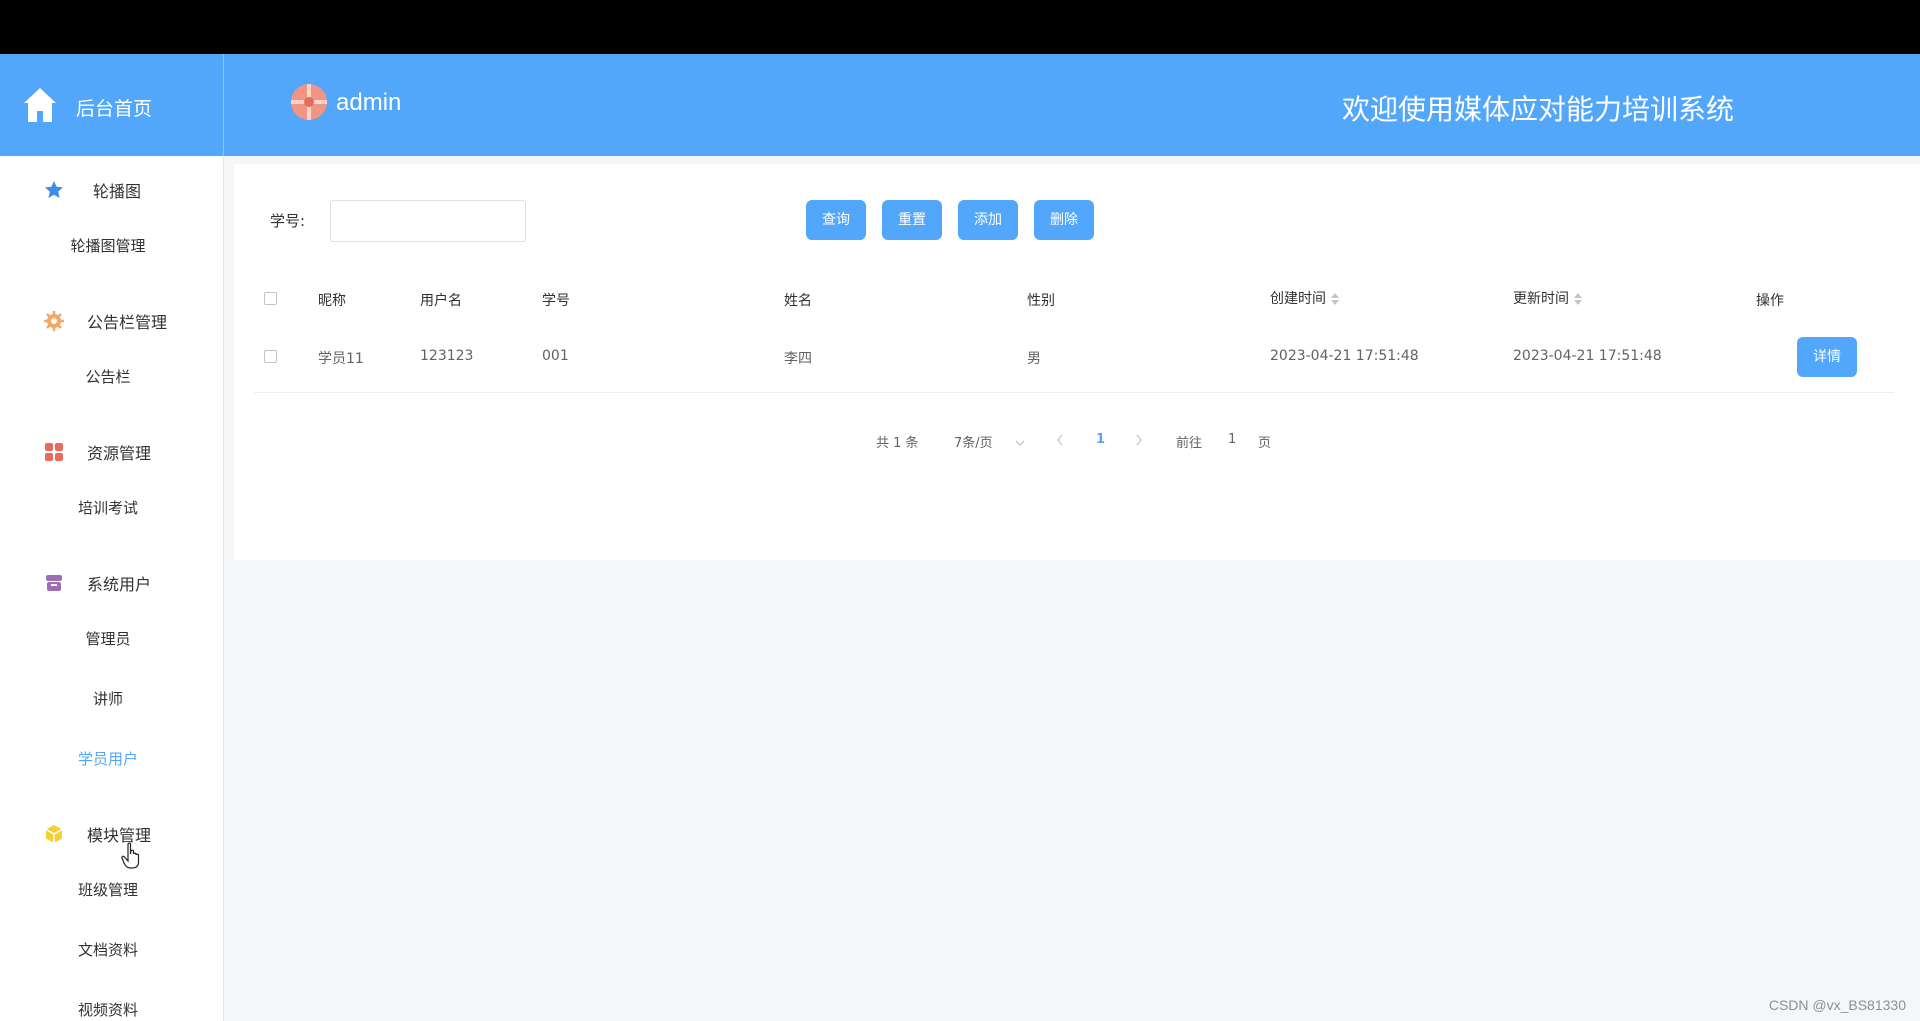  Describe the element at coordinates (288, 221) in the screenshot. I see `student-no-label: 学号:` at that location.